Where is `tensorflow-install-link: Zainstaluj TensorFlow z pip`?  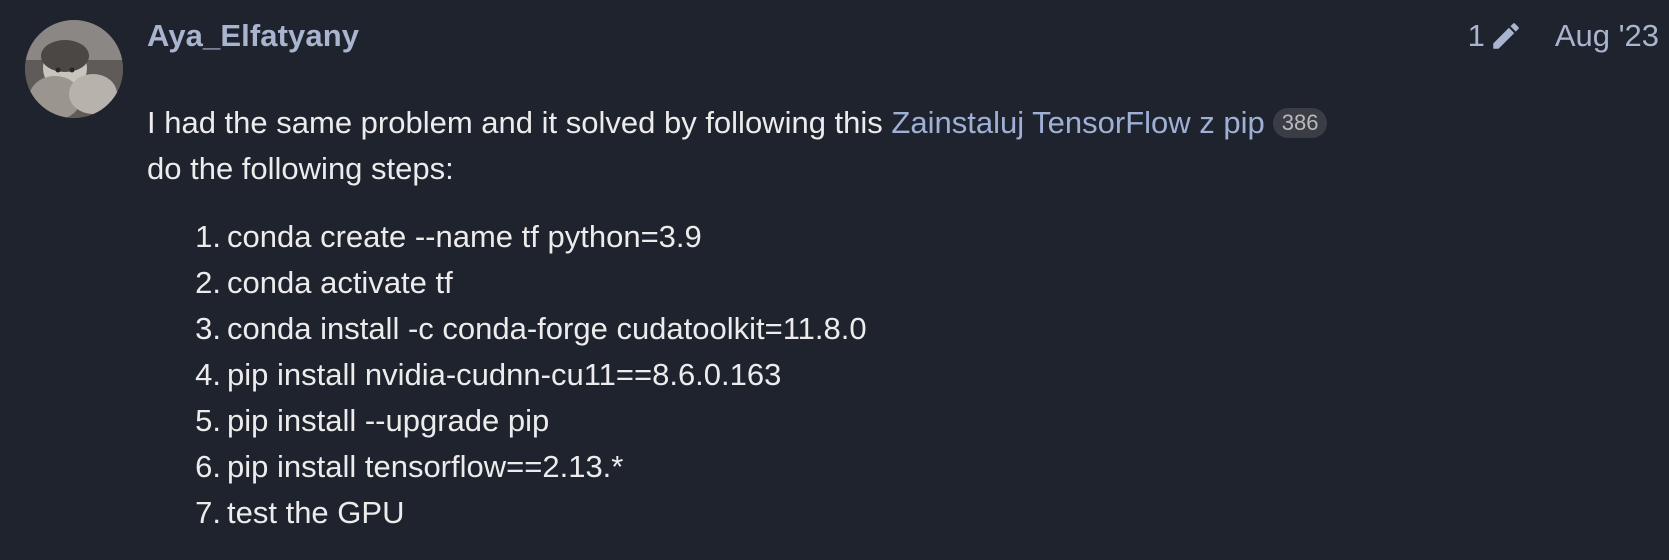 tensorflow-install-link: Zainstaluj TensorFlow z pip is located at coordinates (1077, 122).